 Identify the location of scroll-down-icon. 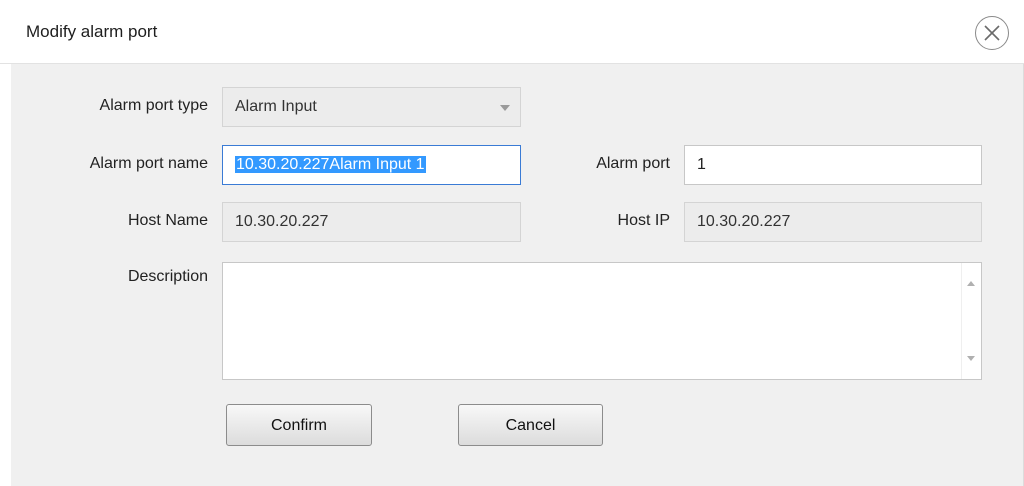
(971, 358).